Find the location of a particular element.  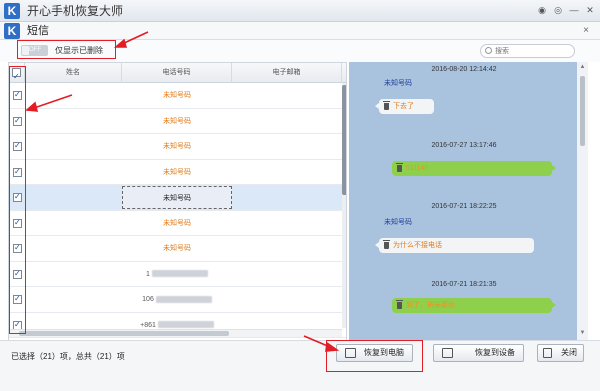

table-row: 106 is located at coordinates (177, 300).